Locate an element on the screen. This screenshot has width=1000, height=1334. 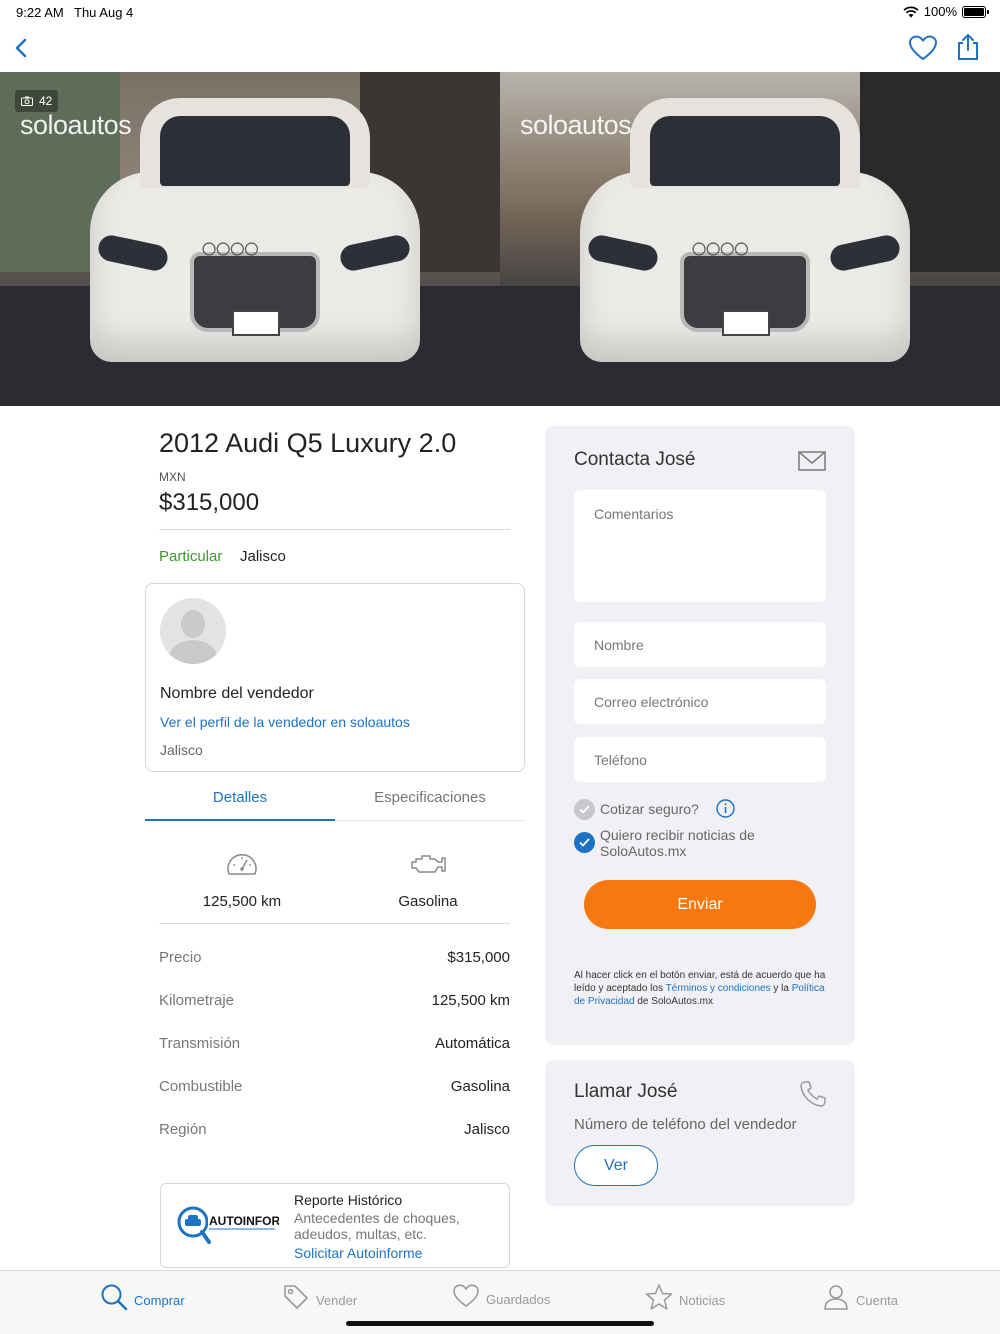
phone-field is located at coordinates (700, 759).